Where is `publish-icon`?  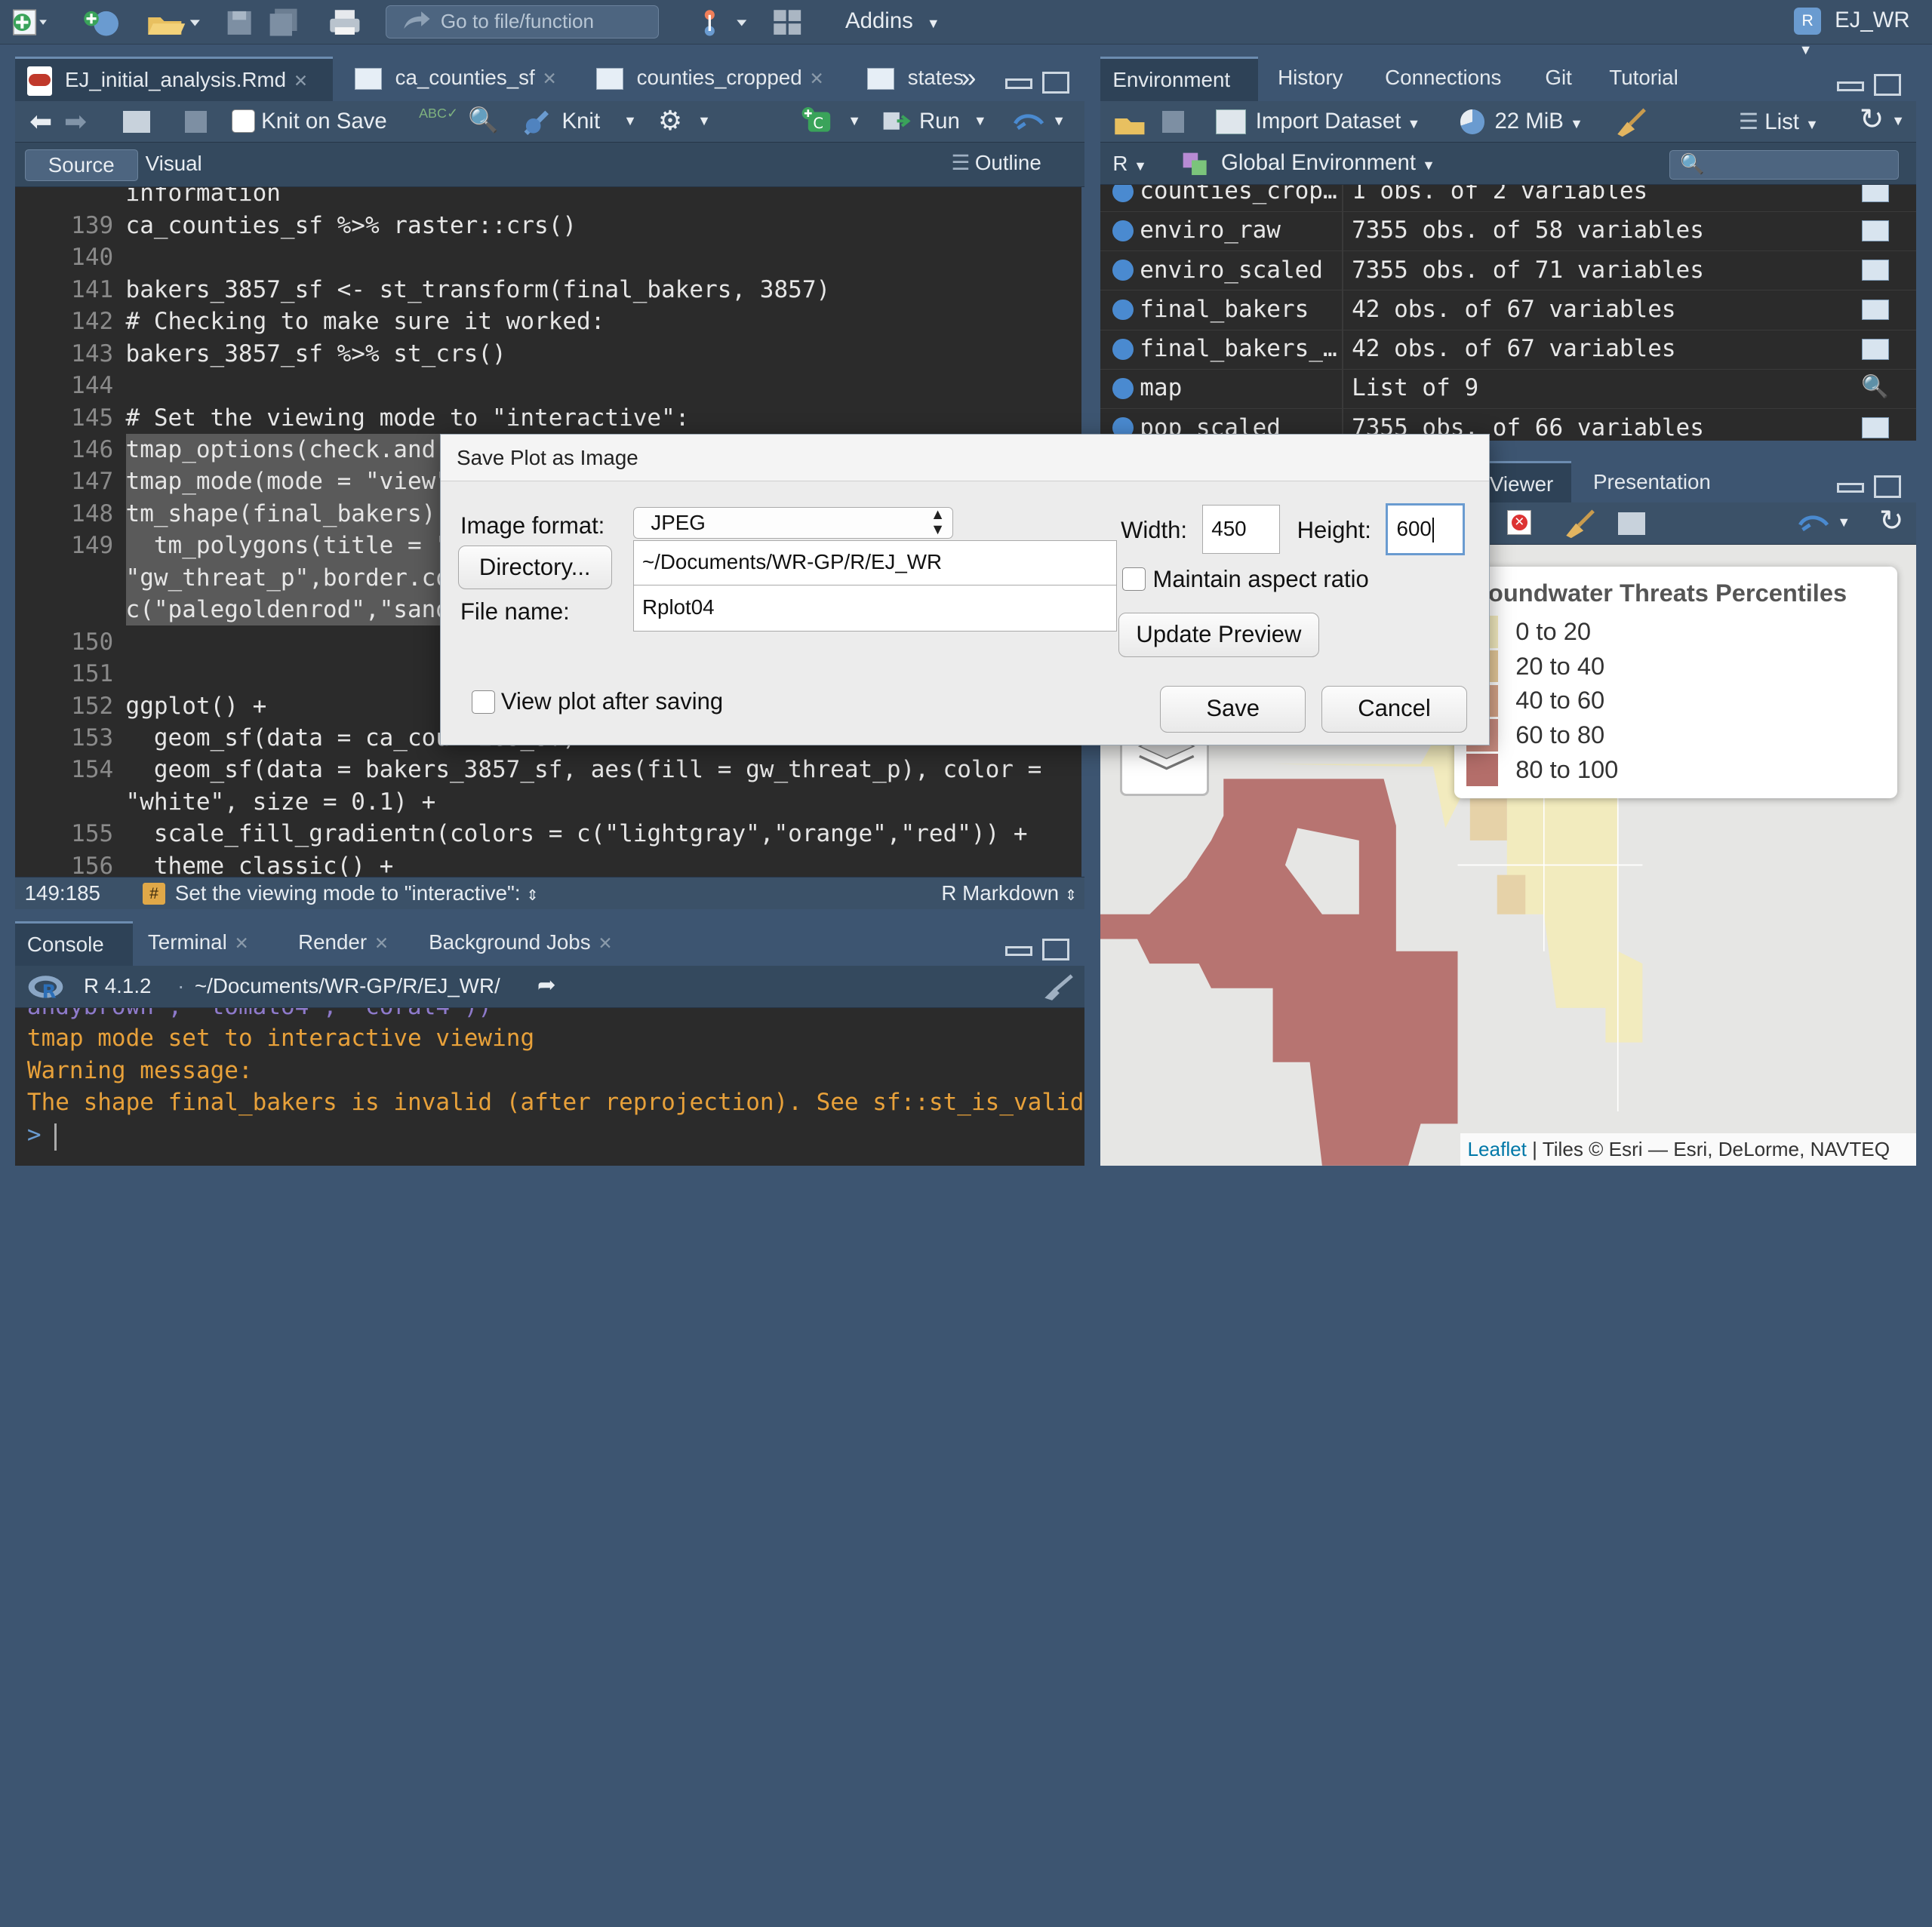
publish-icon is located at coordinates (1815, 523).